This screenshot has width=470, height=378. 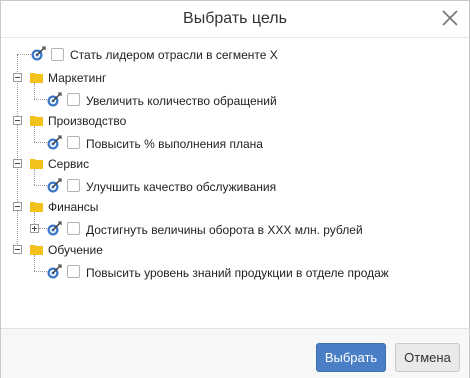 I want to click on group-label-service: Сервис, so click(x=68, y=164).